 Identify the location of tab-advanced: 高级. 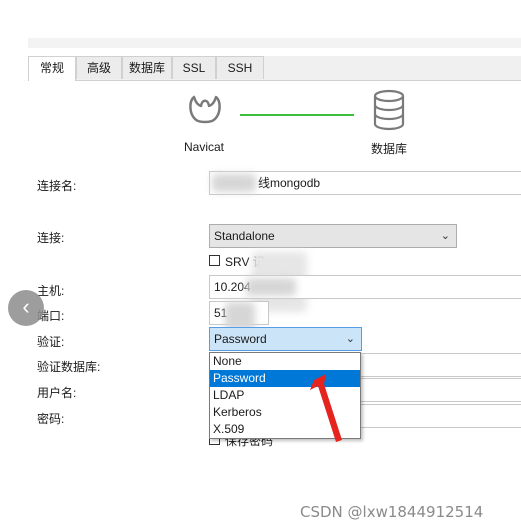
(99, 67).